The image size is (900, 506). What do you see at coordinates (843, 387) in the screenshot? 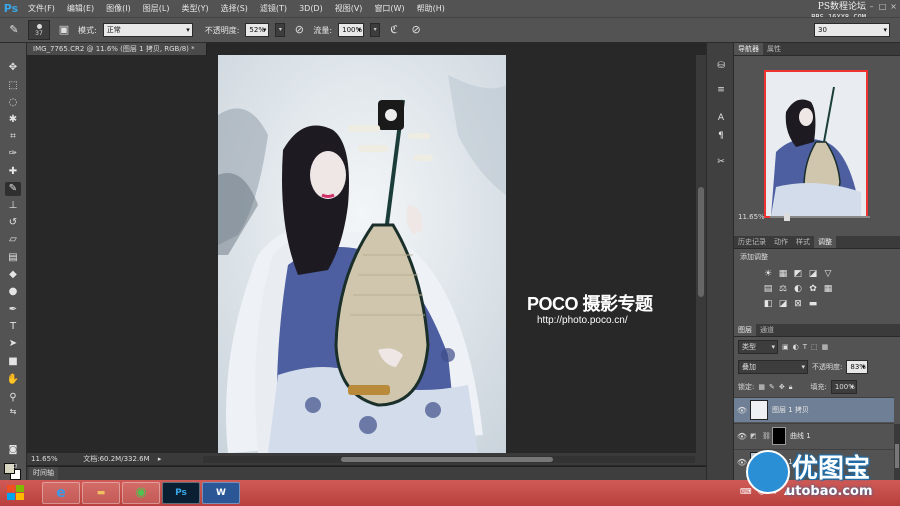
I see `fill-input: 100%` at bounding box center [843, 387].